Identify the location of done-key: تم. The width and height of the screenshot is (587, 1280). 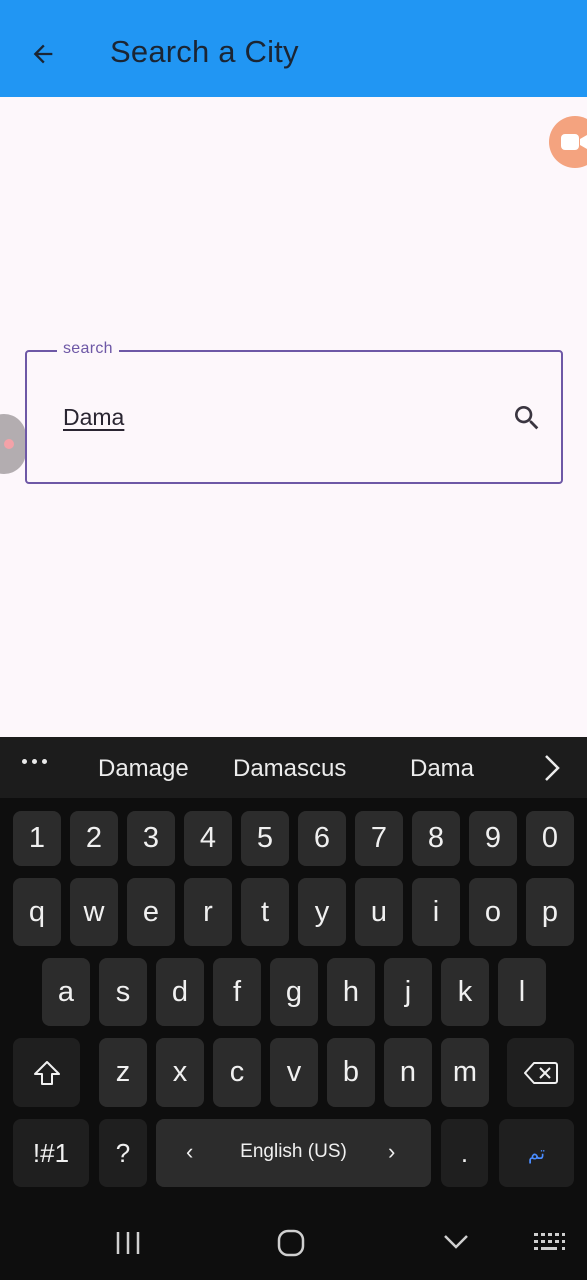
(536, 1153).